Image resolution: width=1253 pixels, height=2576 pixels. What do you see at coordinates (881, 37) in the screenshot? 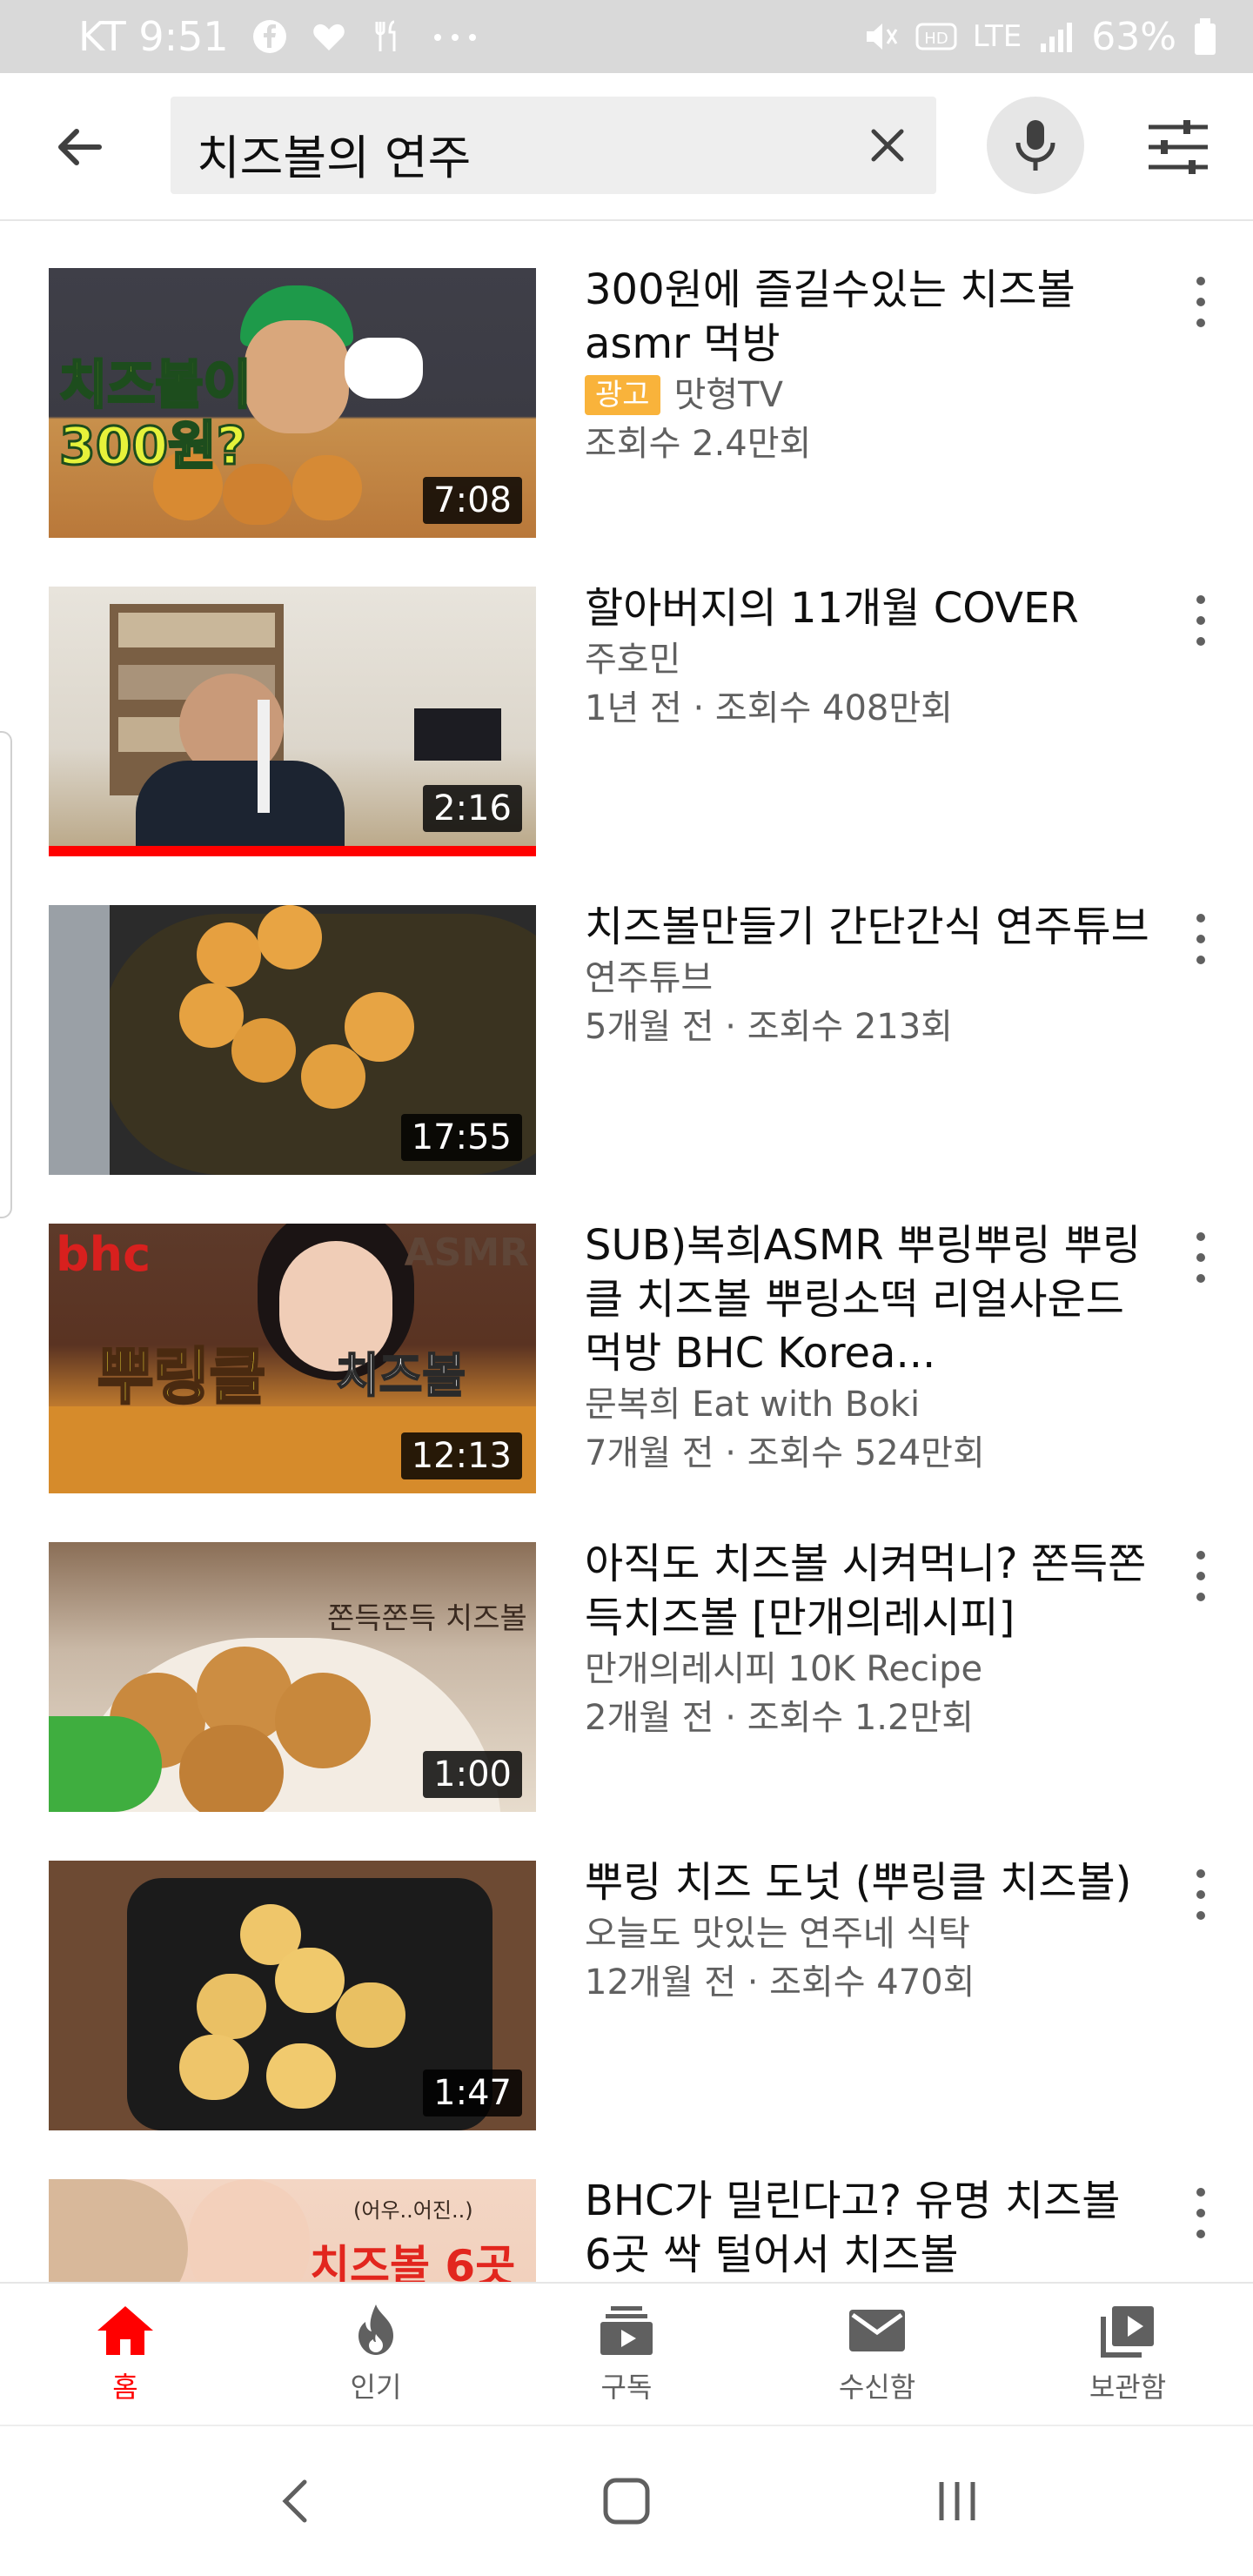
I see `mute-icon` at bounding box center [881, 37].